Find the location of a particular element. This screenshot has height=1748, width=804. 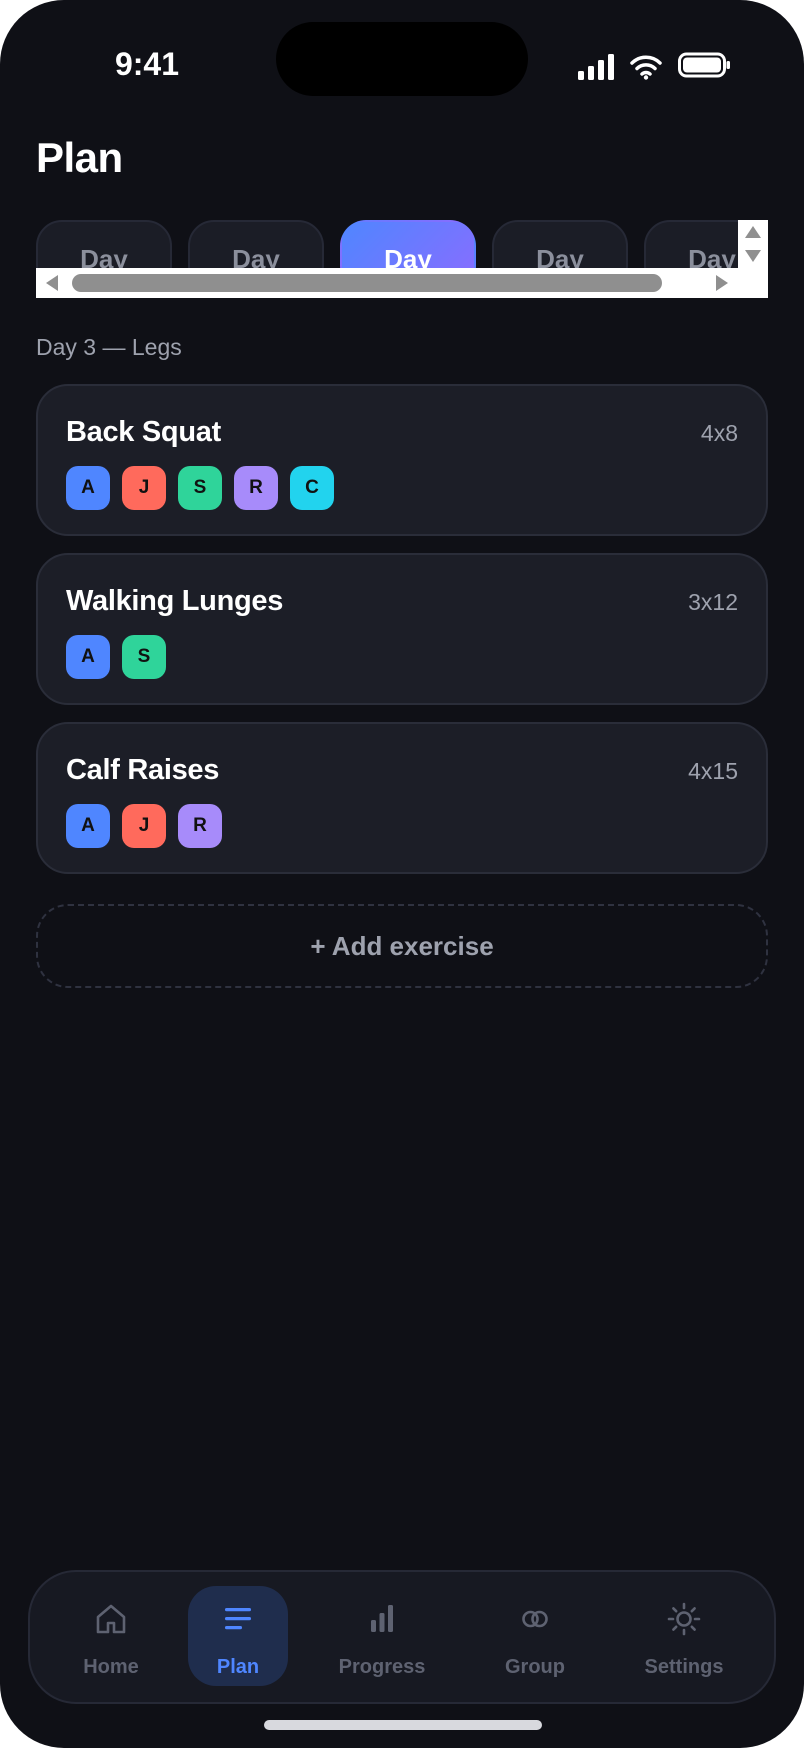

exercise-name: Walking Lunges is located at coordinates (175, 601).